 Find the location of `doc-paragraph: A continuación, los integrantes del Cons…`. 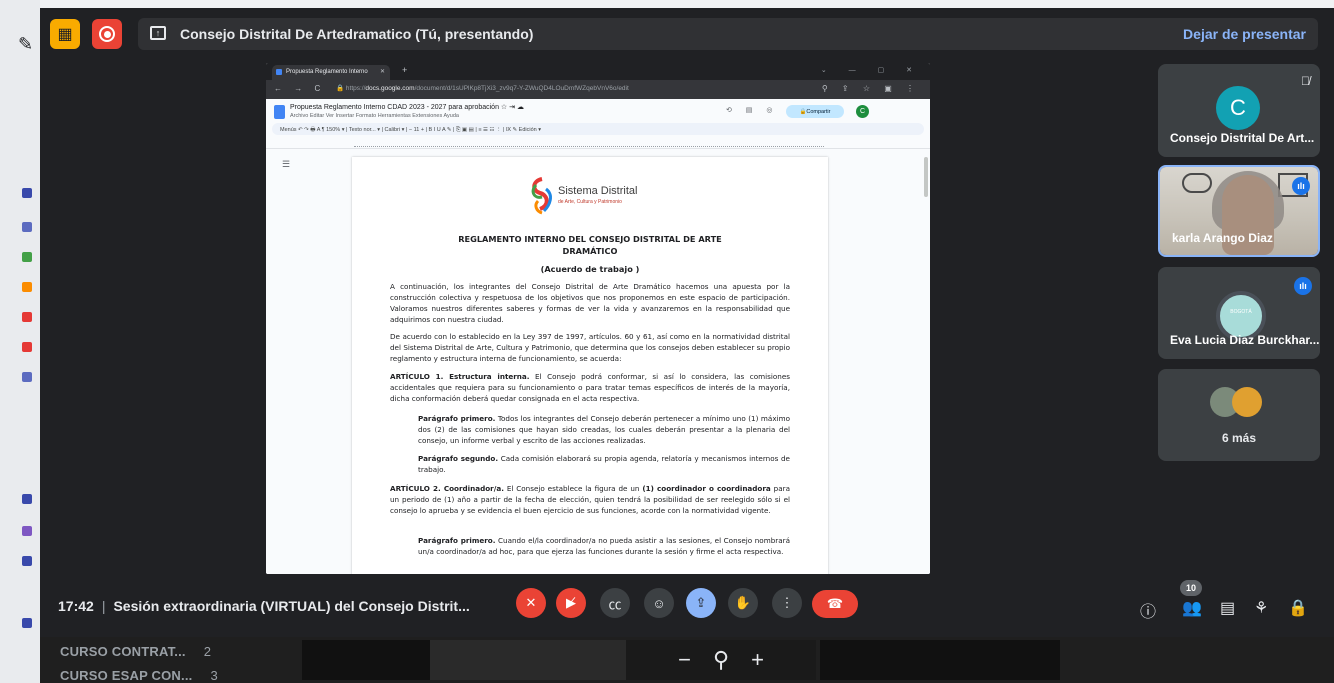

doc-paragraph: A continuación, los integrantes del Cons… is located at coordinates (590, 303).